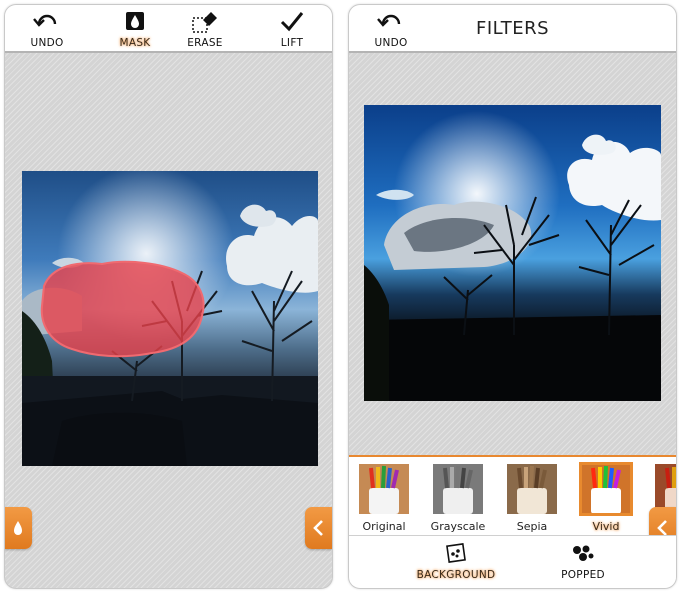 The height and width of the screenshot is (591, 680). I want to click on filter-grayscale-label: Grayscale, so click(458, 526).